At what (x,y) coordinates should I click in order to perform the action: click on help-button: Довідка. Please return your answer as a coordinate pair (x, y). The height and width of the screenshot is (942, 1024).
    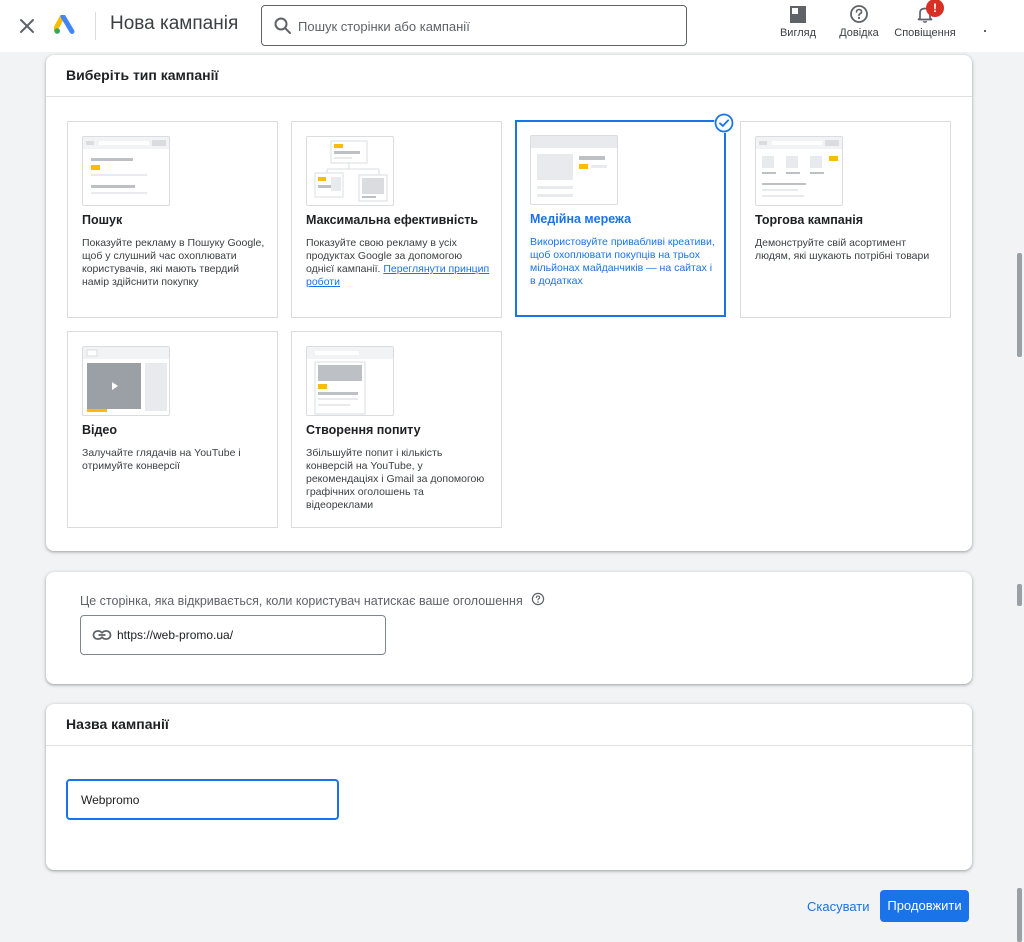
    Looking at the image, I should click on (859, 24).